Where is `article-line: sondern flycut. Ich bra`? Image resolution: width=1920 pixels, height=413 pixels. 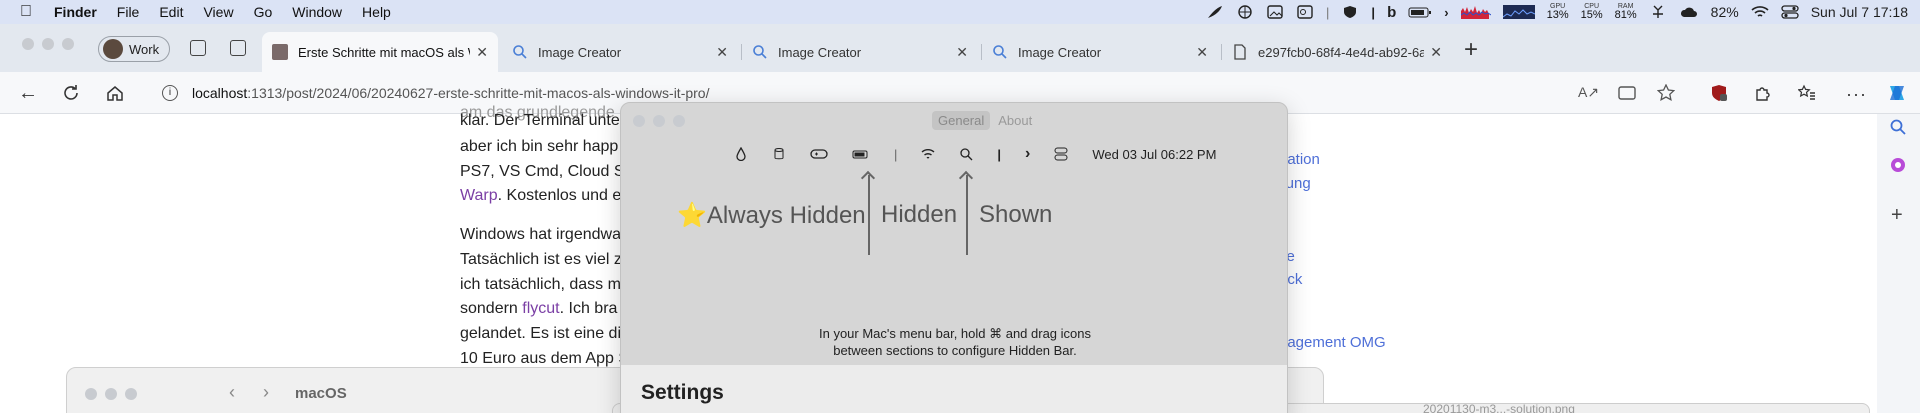 article-line: sondern flycut. Ich bra is located at coordinates (539, 308).